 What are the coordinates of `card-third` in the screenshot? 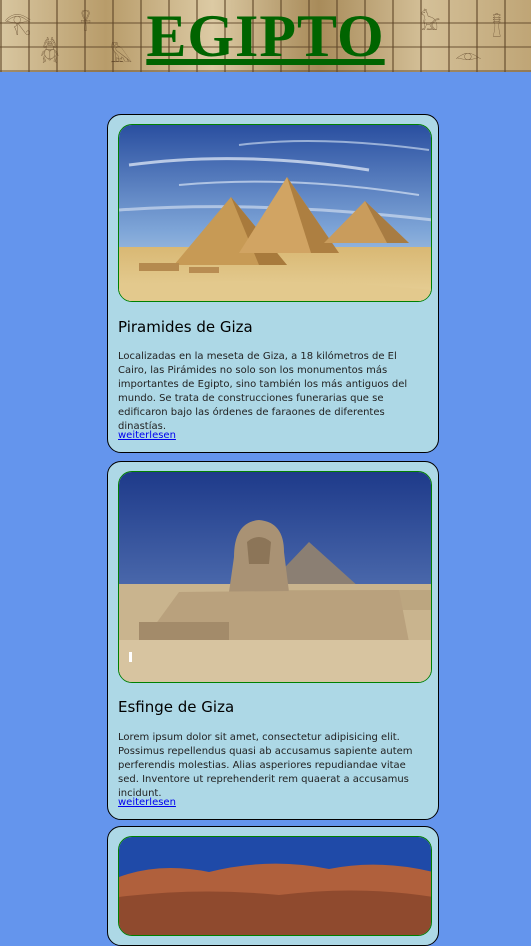 It's located at (273, 886).